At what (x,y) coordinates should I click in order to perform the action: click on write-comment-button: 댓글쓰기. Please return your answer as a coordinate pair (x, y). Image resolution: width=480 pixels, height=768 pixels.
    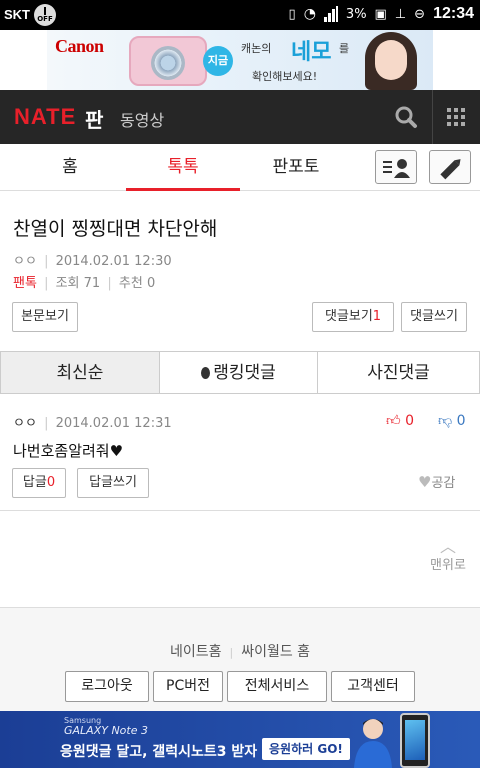
    Looking at the image, I should click on (434, 317).